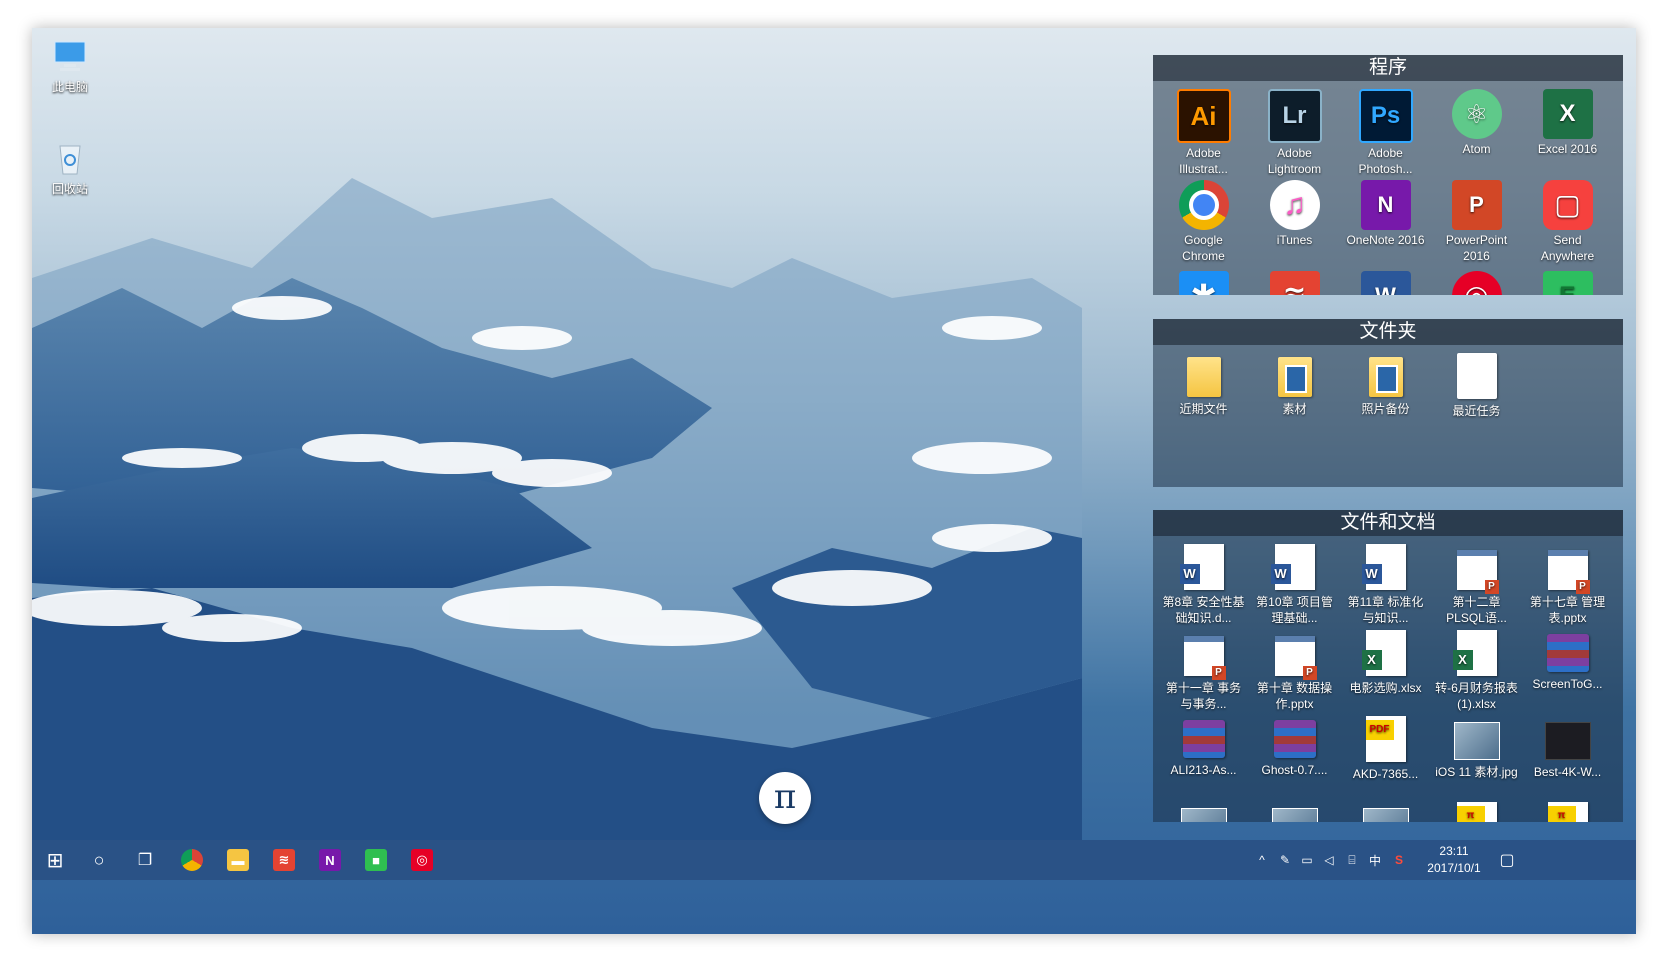 The image size is (1664, 964). What do you see at coordinates (1454, 860) in the screenshot?
I see `taskbar-clock: 23:11 2017/10/1` at bounding box center [1454, 860].